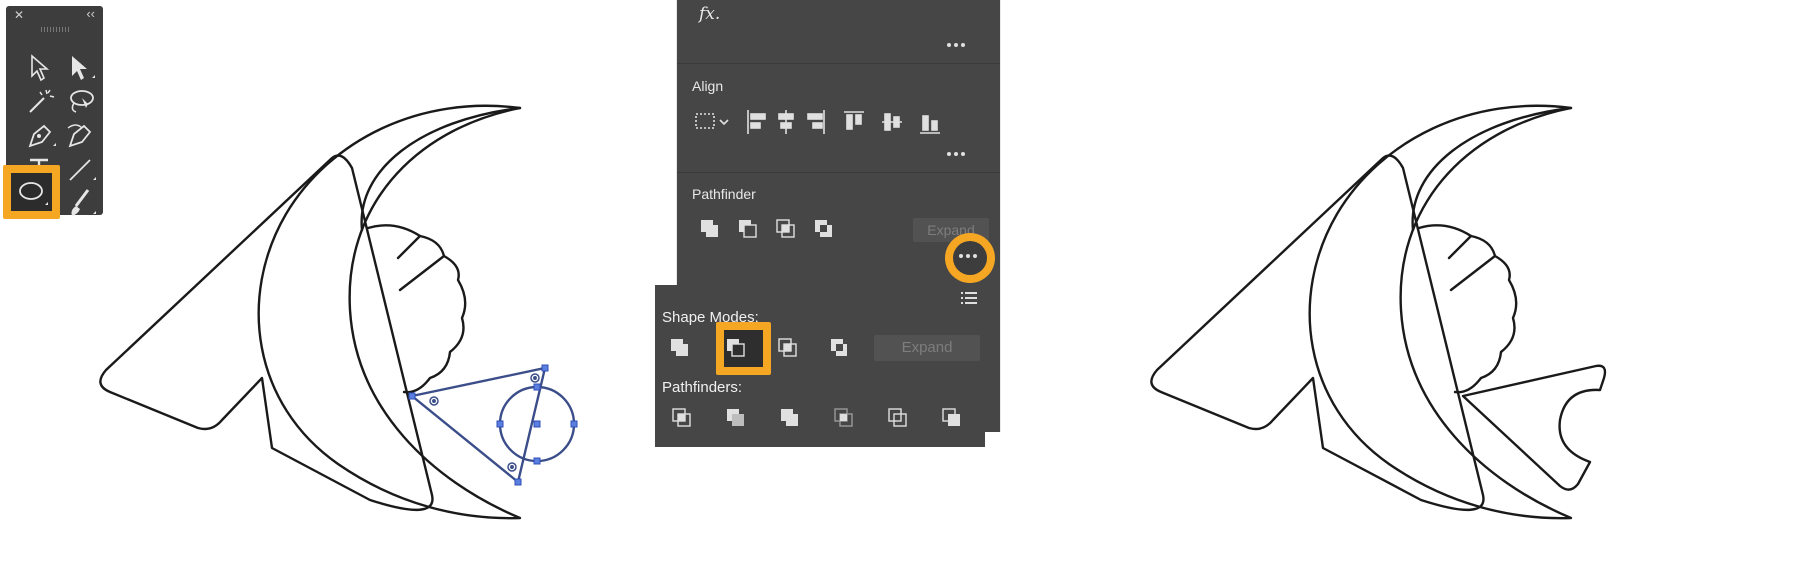  What do you see at coordinates (80, 101) in the screenshot?
I see `lasso-tool` at bounding box center [80, 101].